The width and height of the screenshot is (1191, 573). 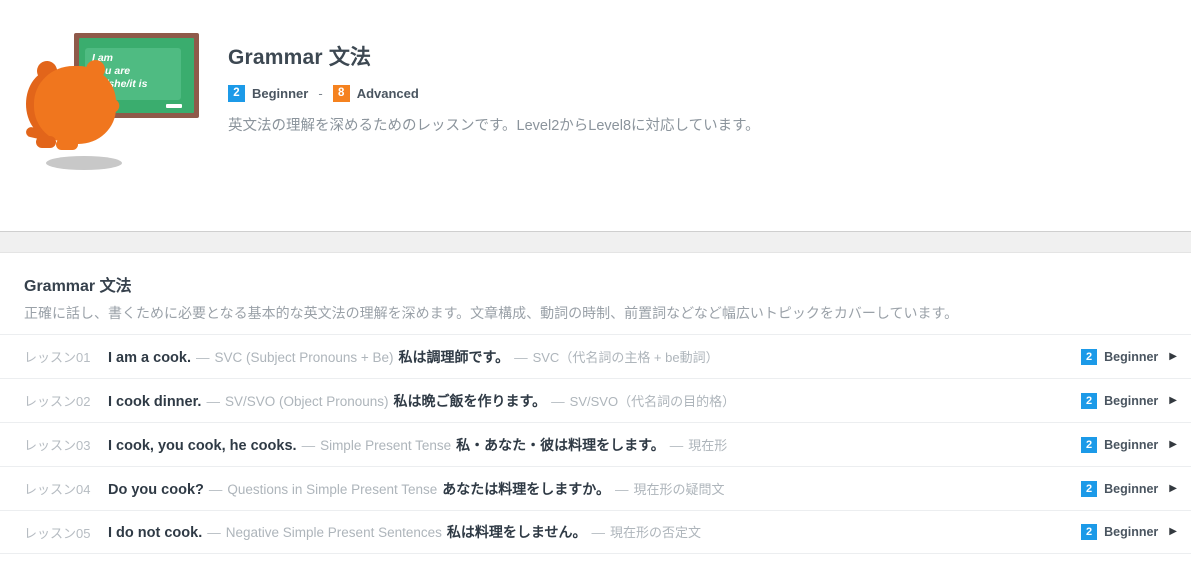 What do you see at coordinates (304, 357) in the screenshot?
I see `lesson-subtitle-en: SVC (Subject Pronouns + Be)` at bounding box center [304, 357].